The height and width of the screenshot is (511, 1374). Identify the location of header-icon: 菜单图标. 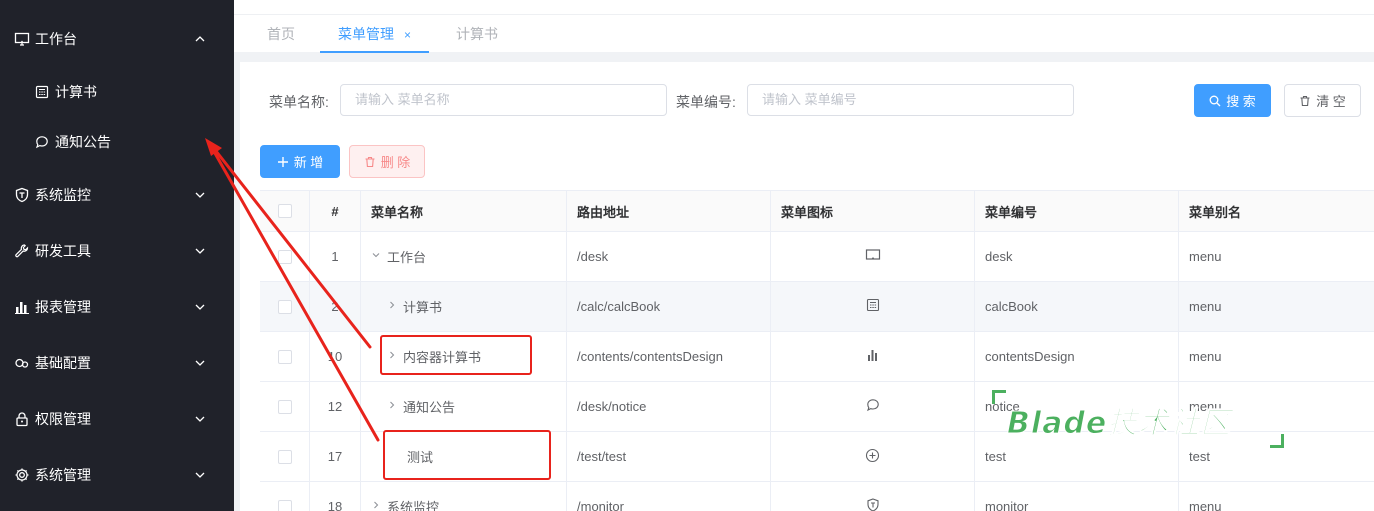
(873, 211).